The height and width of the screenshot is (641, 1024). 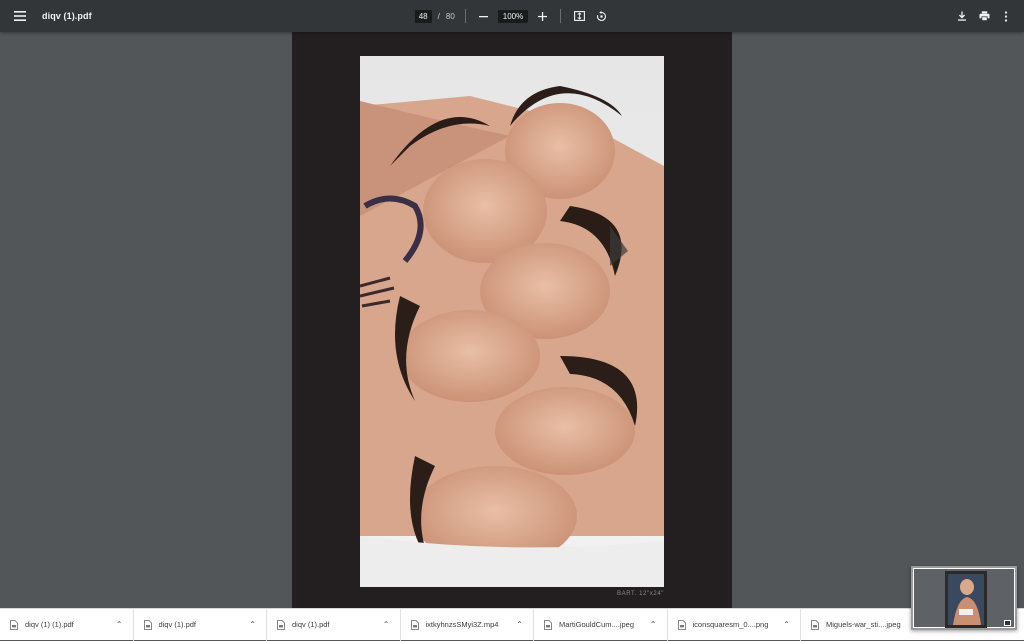 What do you see at coordinates (462, 624) in the screenshot?
I see `download-name: ixtkyhnzsSMyi3Z.mp4` at bounding box center [462, 624].